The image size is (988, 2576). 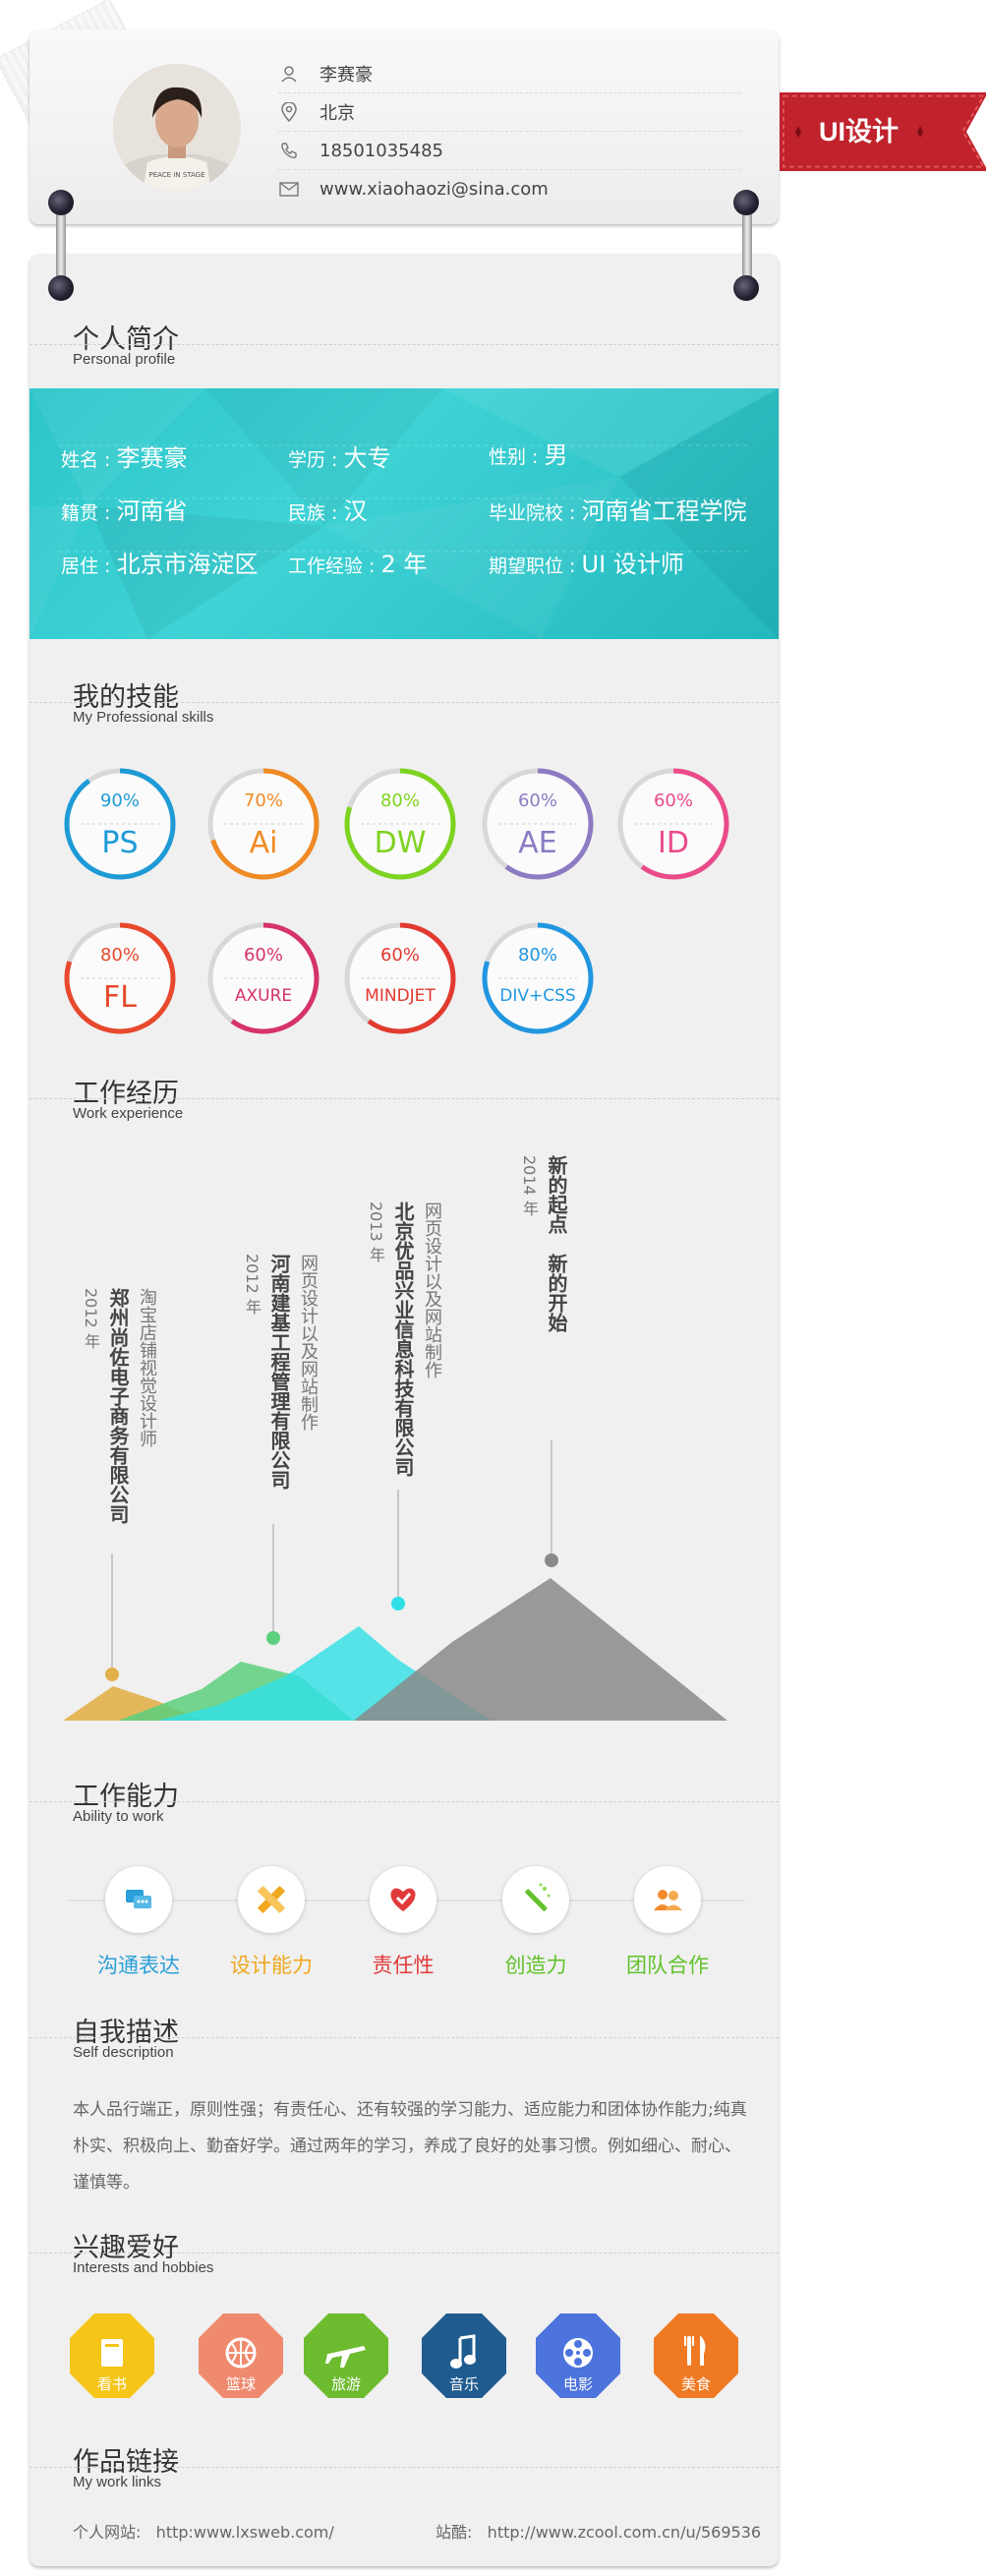 What do you see at coordinates (401, 843) in the screenshot?
I see `skill-name: DW` at bounding box center [401, 843].